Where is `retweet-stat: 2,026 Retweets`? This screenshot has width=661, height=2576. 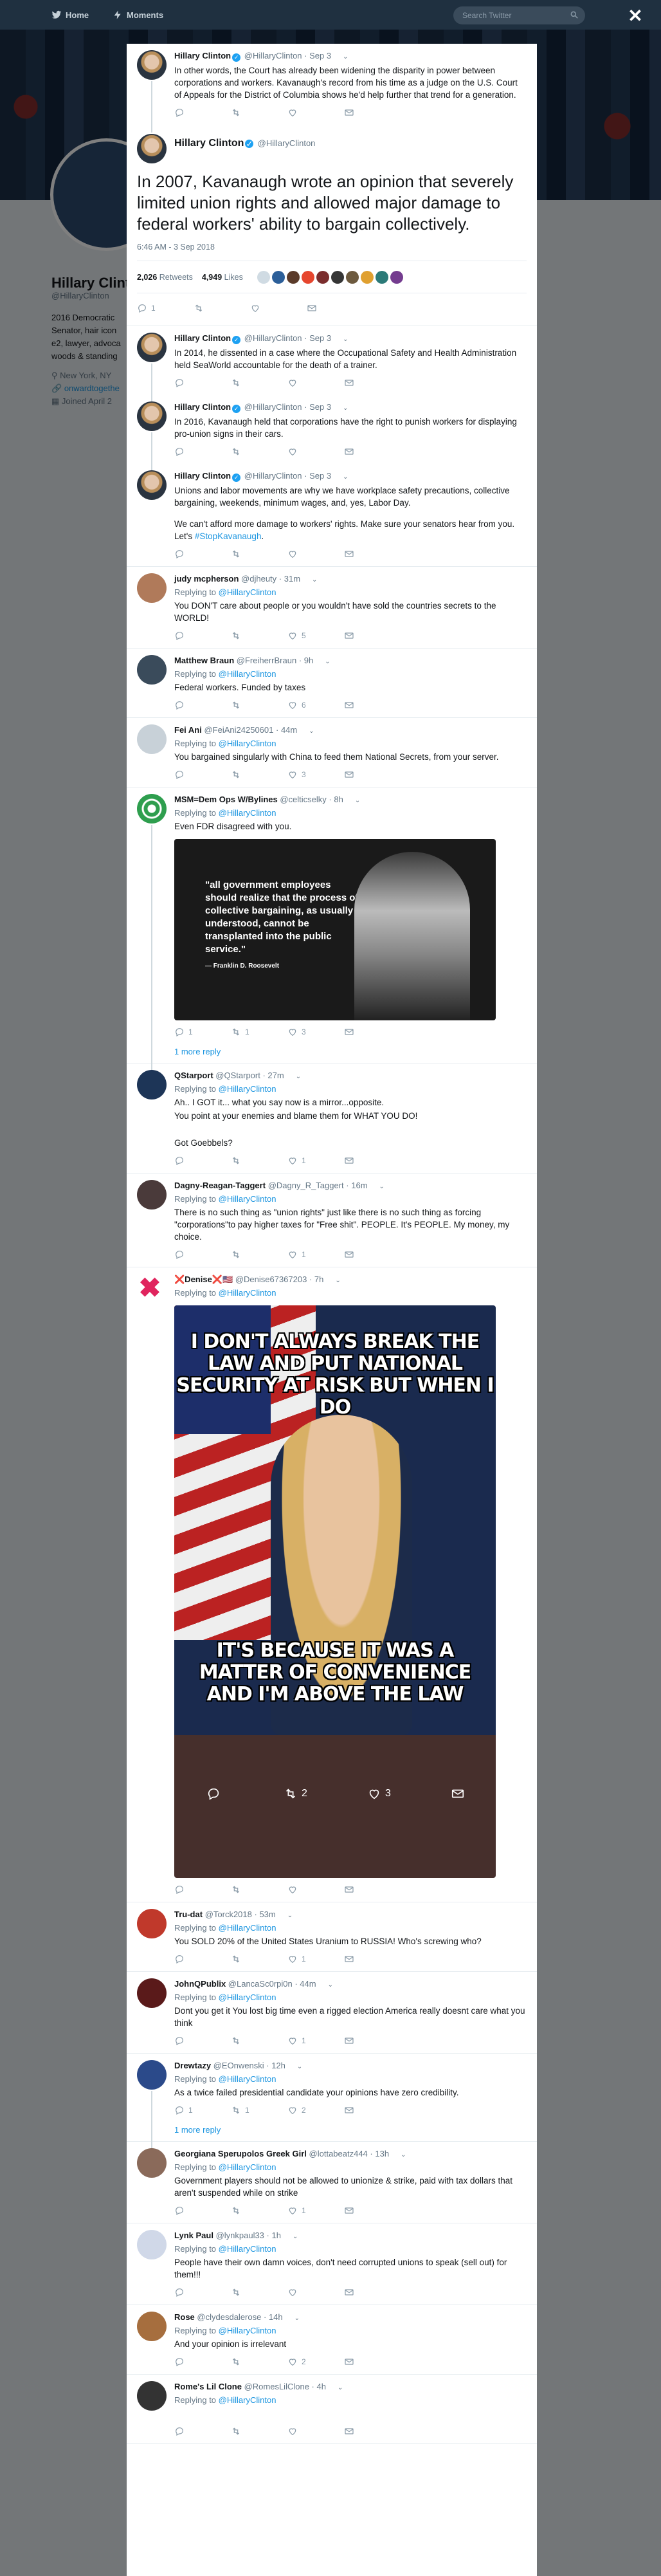 retweet-stat: 2,026 Retweets is located at coordinates (165, 277).